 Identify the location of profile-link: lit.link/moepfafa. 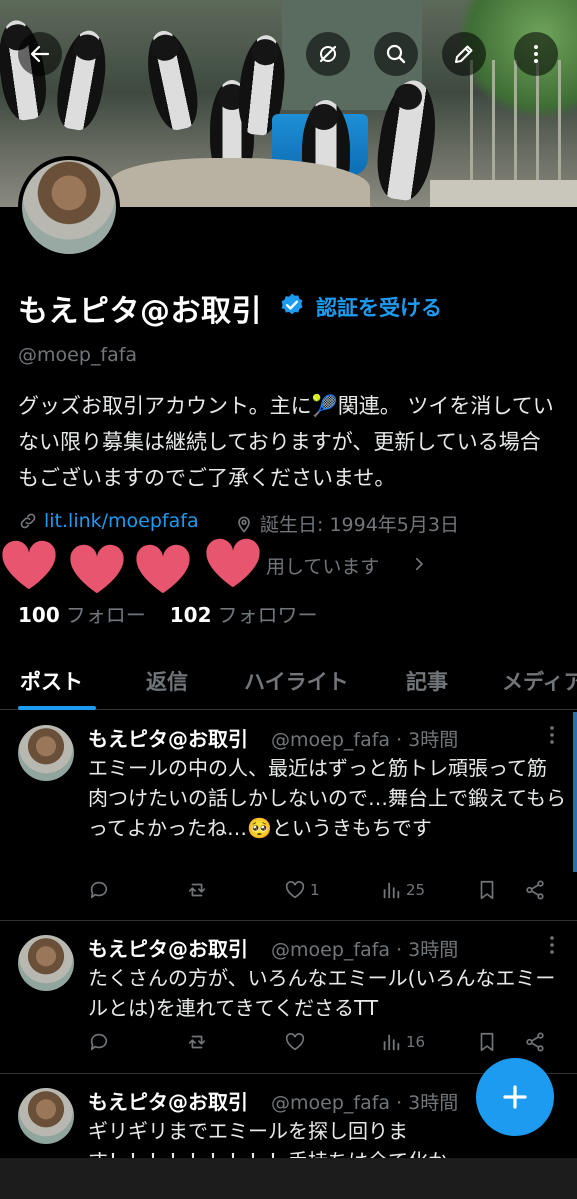
(121, 521).